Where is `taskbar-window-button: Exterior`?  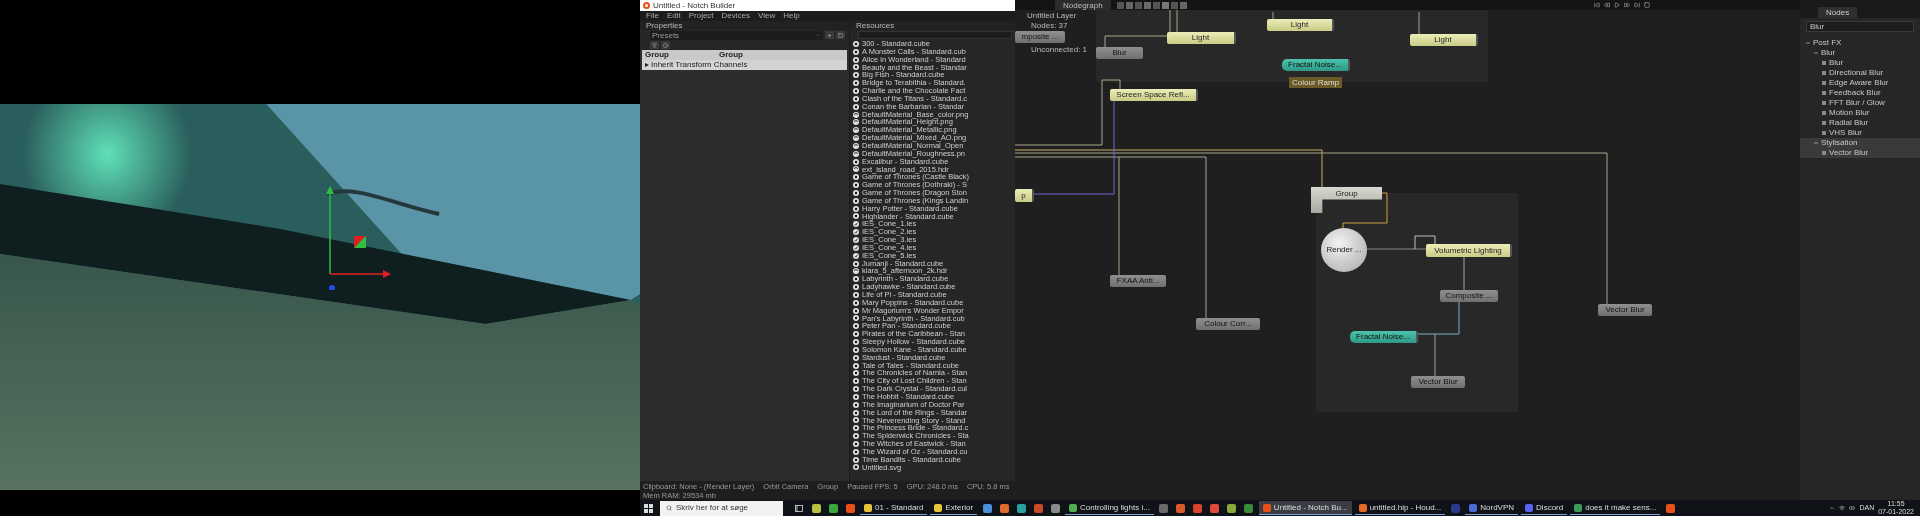
taskbar-window-button: Exterior is located at coordinates (954, 508).